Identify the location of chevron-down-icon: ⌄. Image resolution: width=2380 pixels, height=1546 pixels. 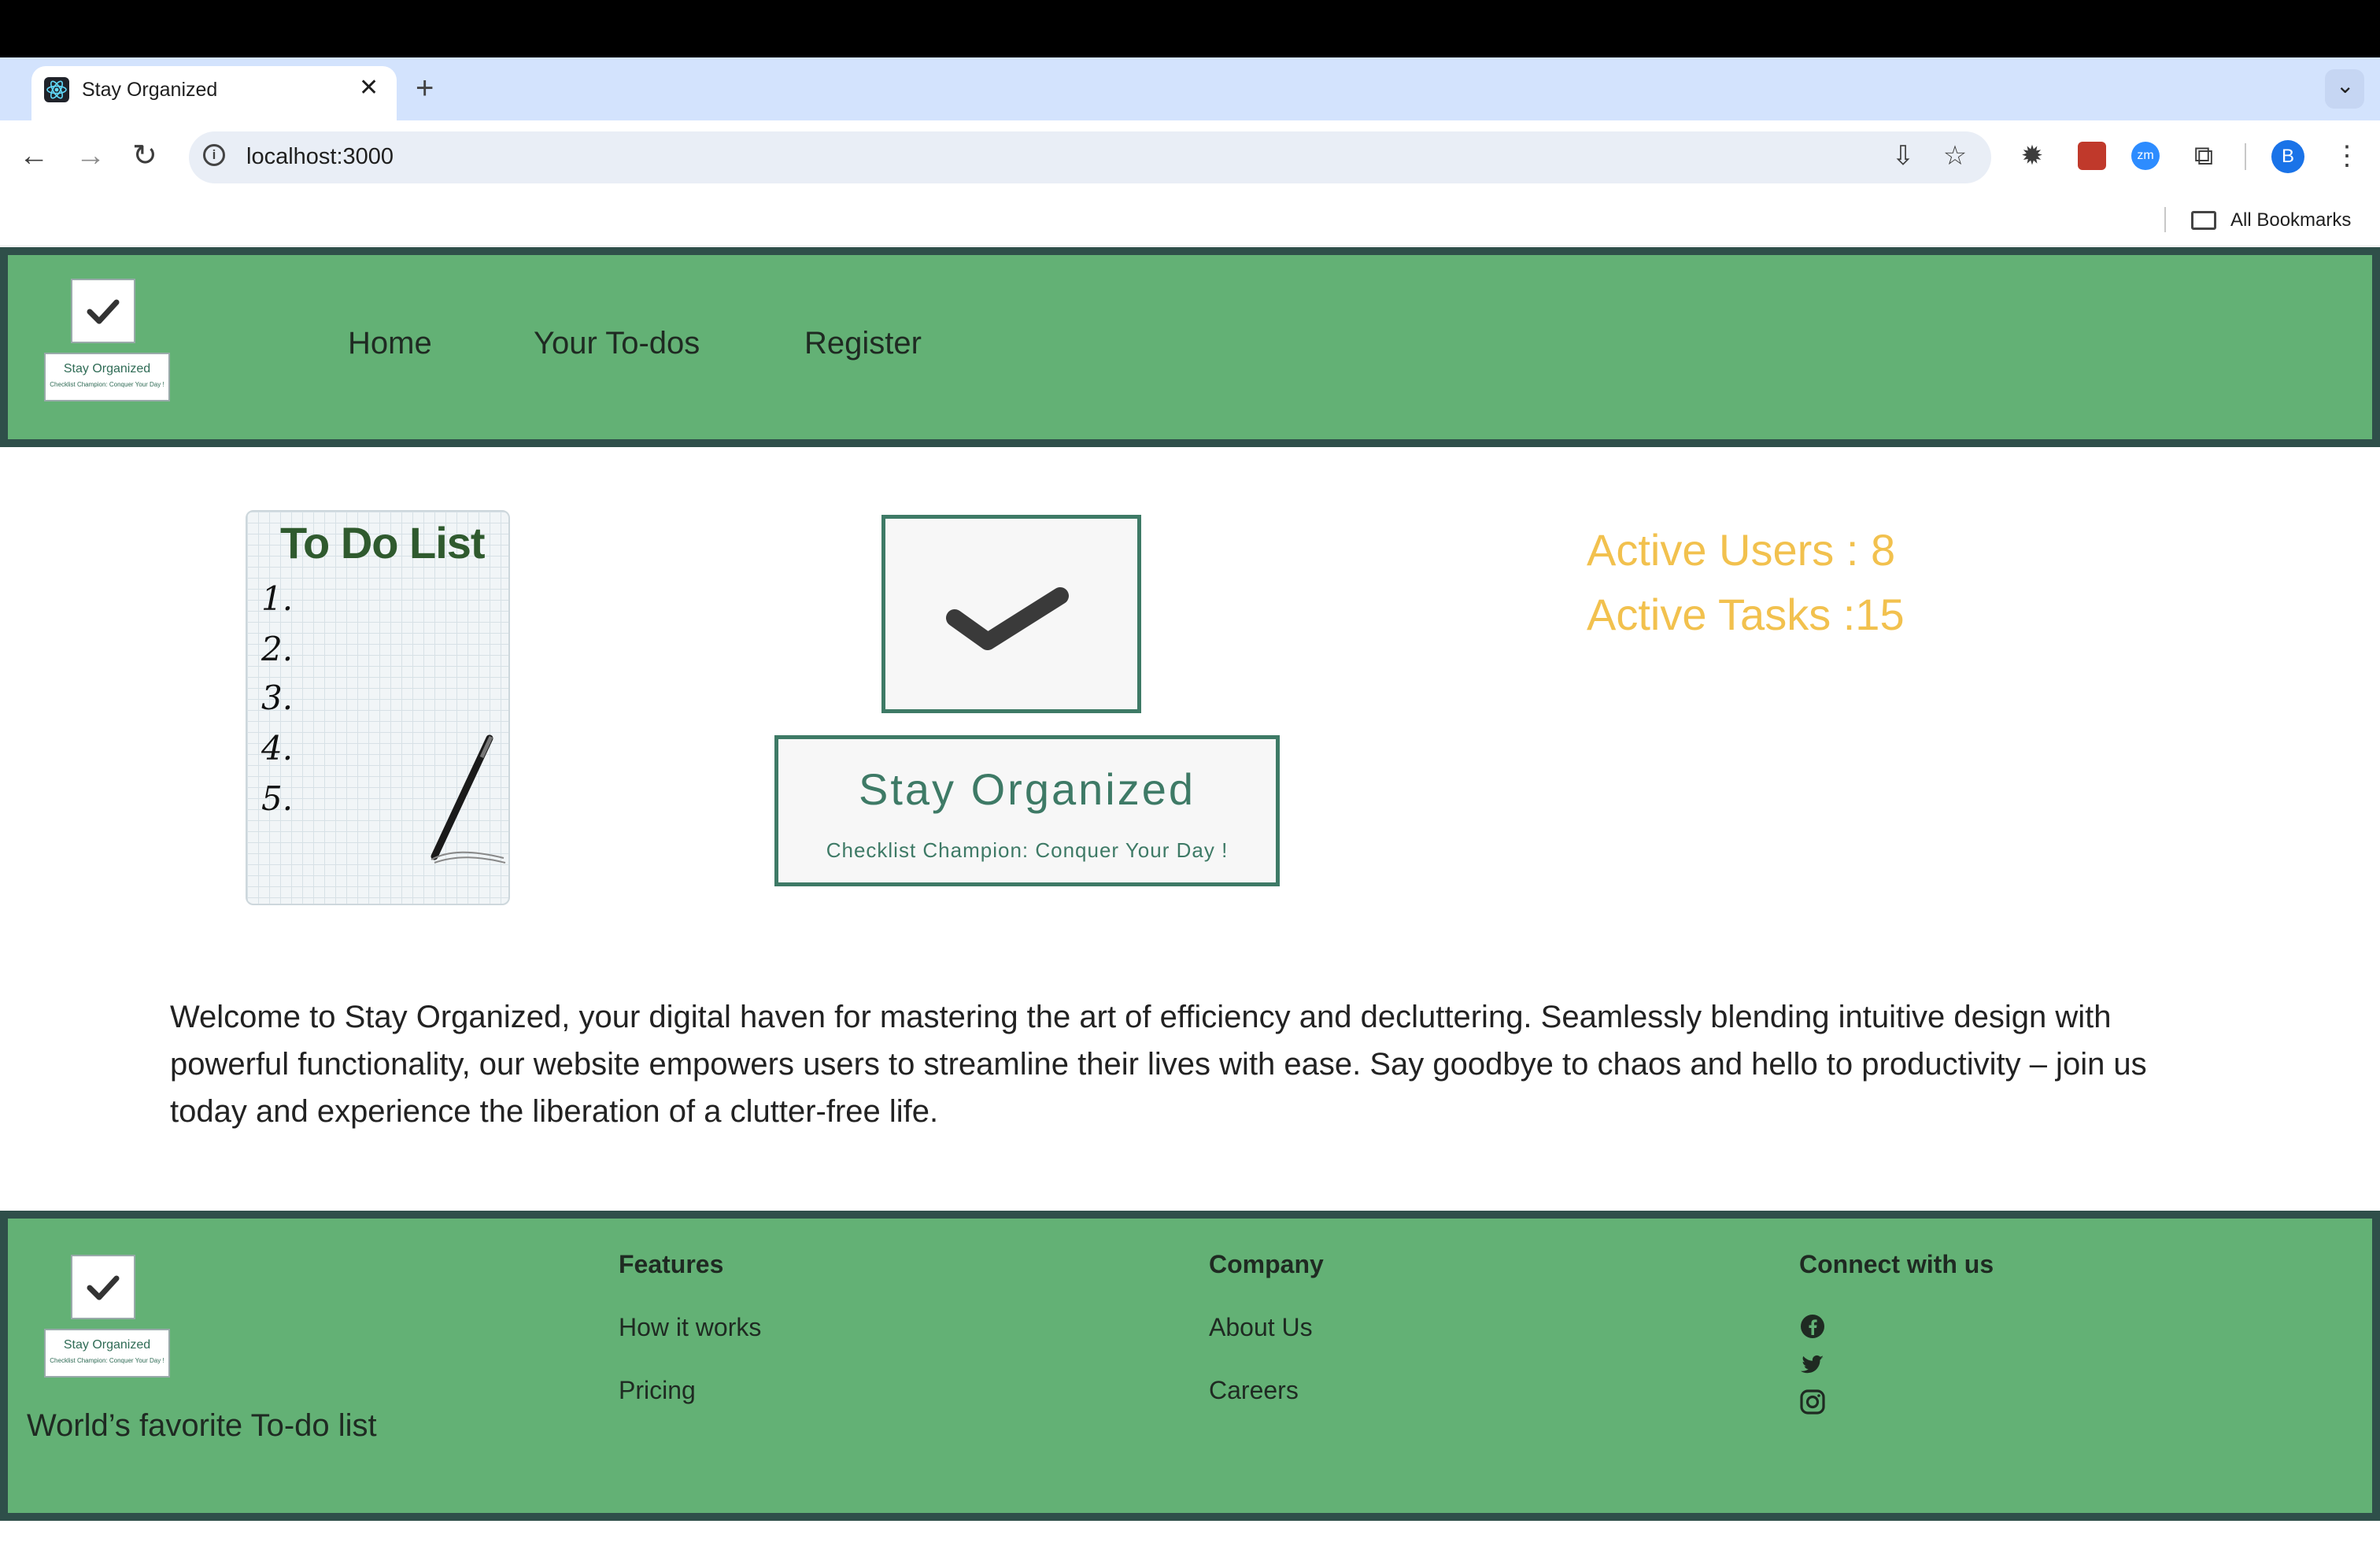
(2345, 85).